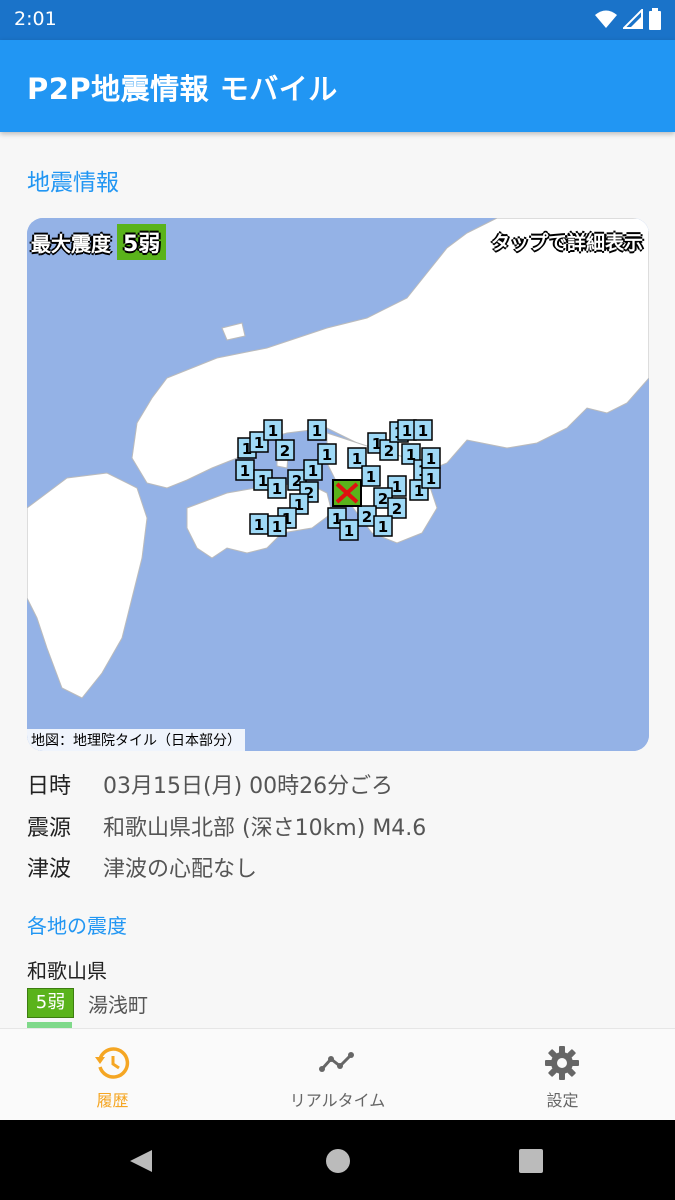  What do you see at coordinates (67, 971) in the screenshot?
I see `prefecture-name: 和歌山県` at bounding box center [67, 971].